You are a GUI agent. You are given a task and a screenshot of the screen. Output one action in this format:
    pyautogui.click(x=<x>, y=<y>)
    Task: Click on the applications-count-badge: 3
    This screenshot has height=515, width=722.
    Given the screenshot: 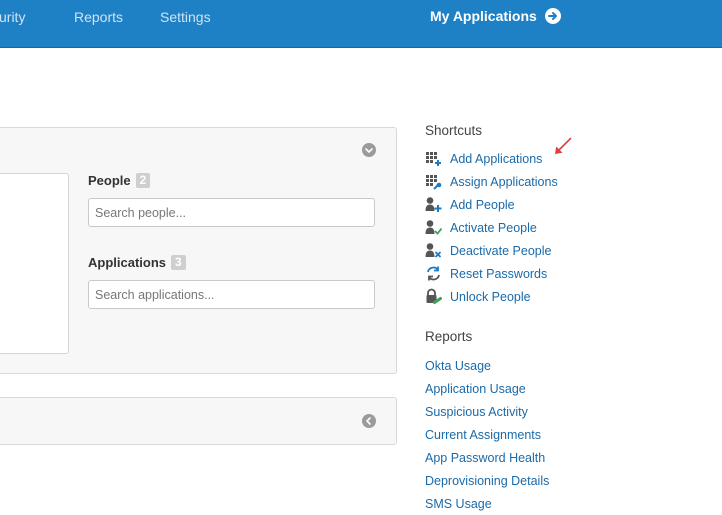 What is the action you would take?
    pyautogui.click(x=178, y=262)
    